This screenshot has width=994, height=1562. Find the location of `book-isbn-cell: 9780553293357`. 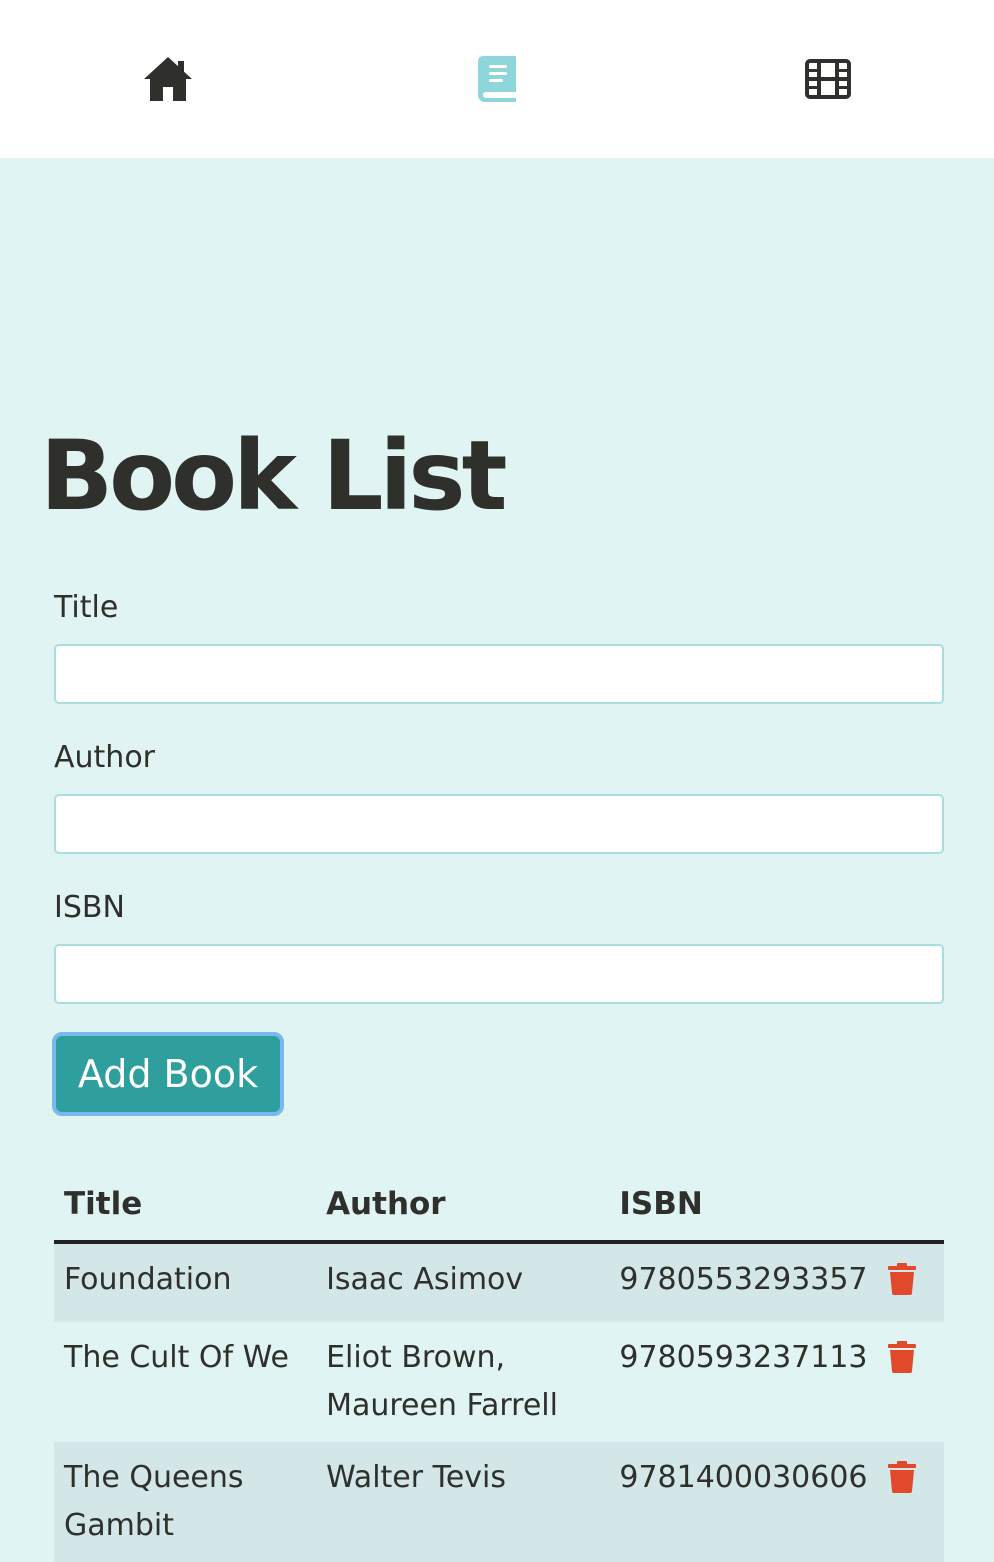

book-isbn-cell: 9780553293357 is located at coordinates (748, 1282).